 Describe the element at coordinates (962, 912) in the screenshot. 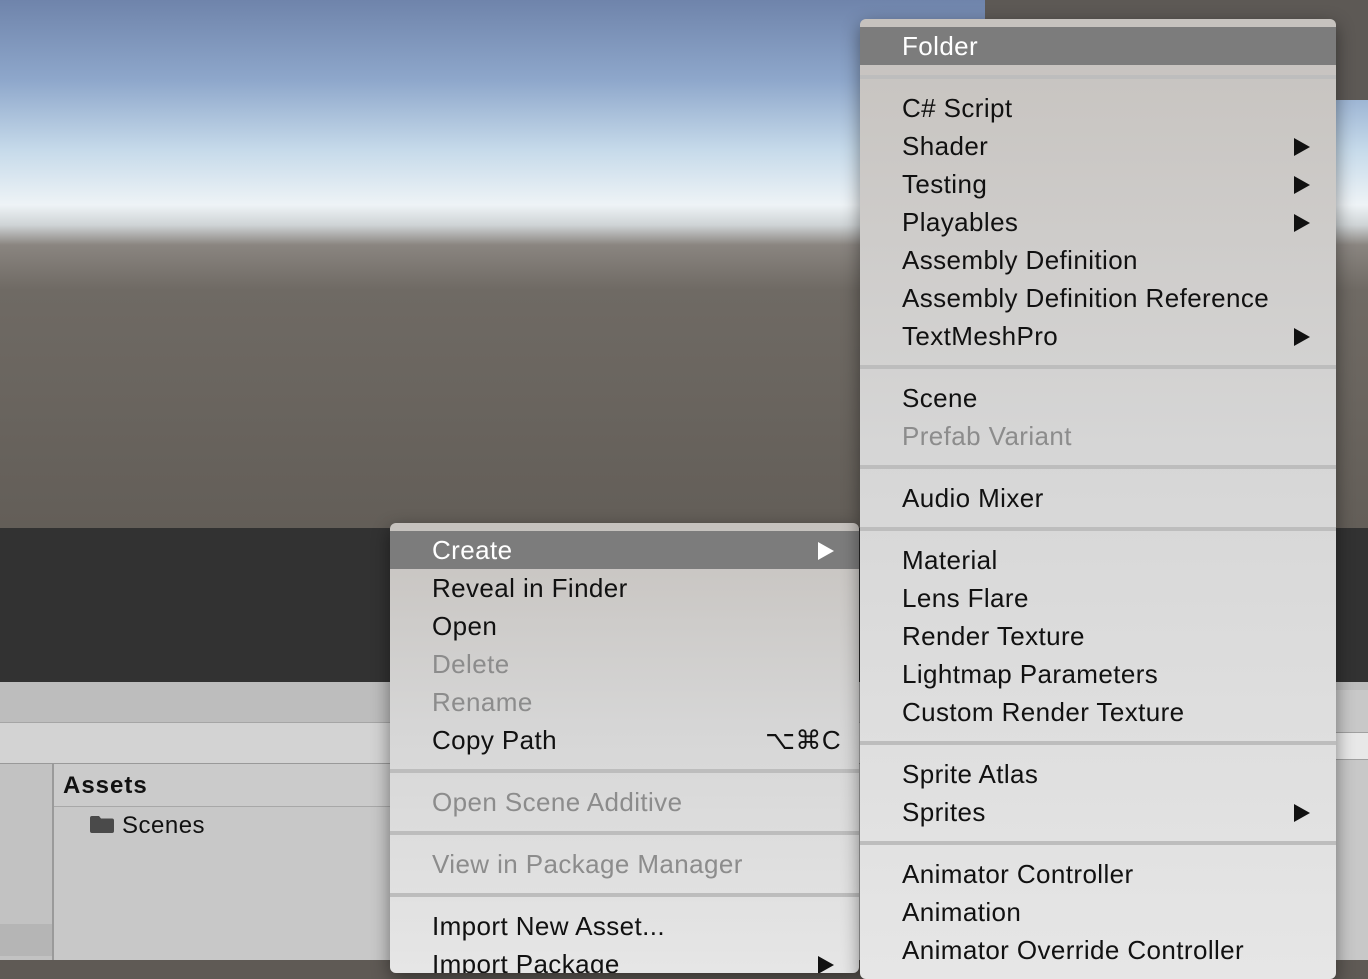

I see `menu-item-label: Animation` at that location.